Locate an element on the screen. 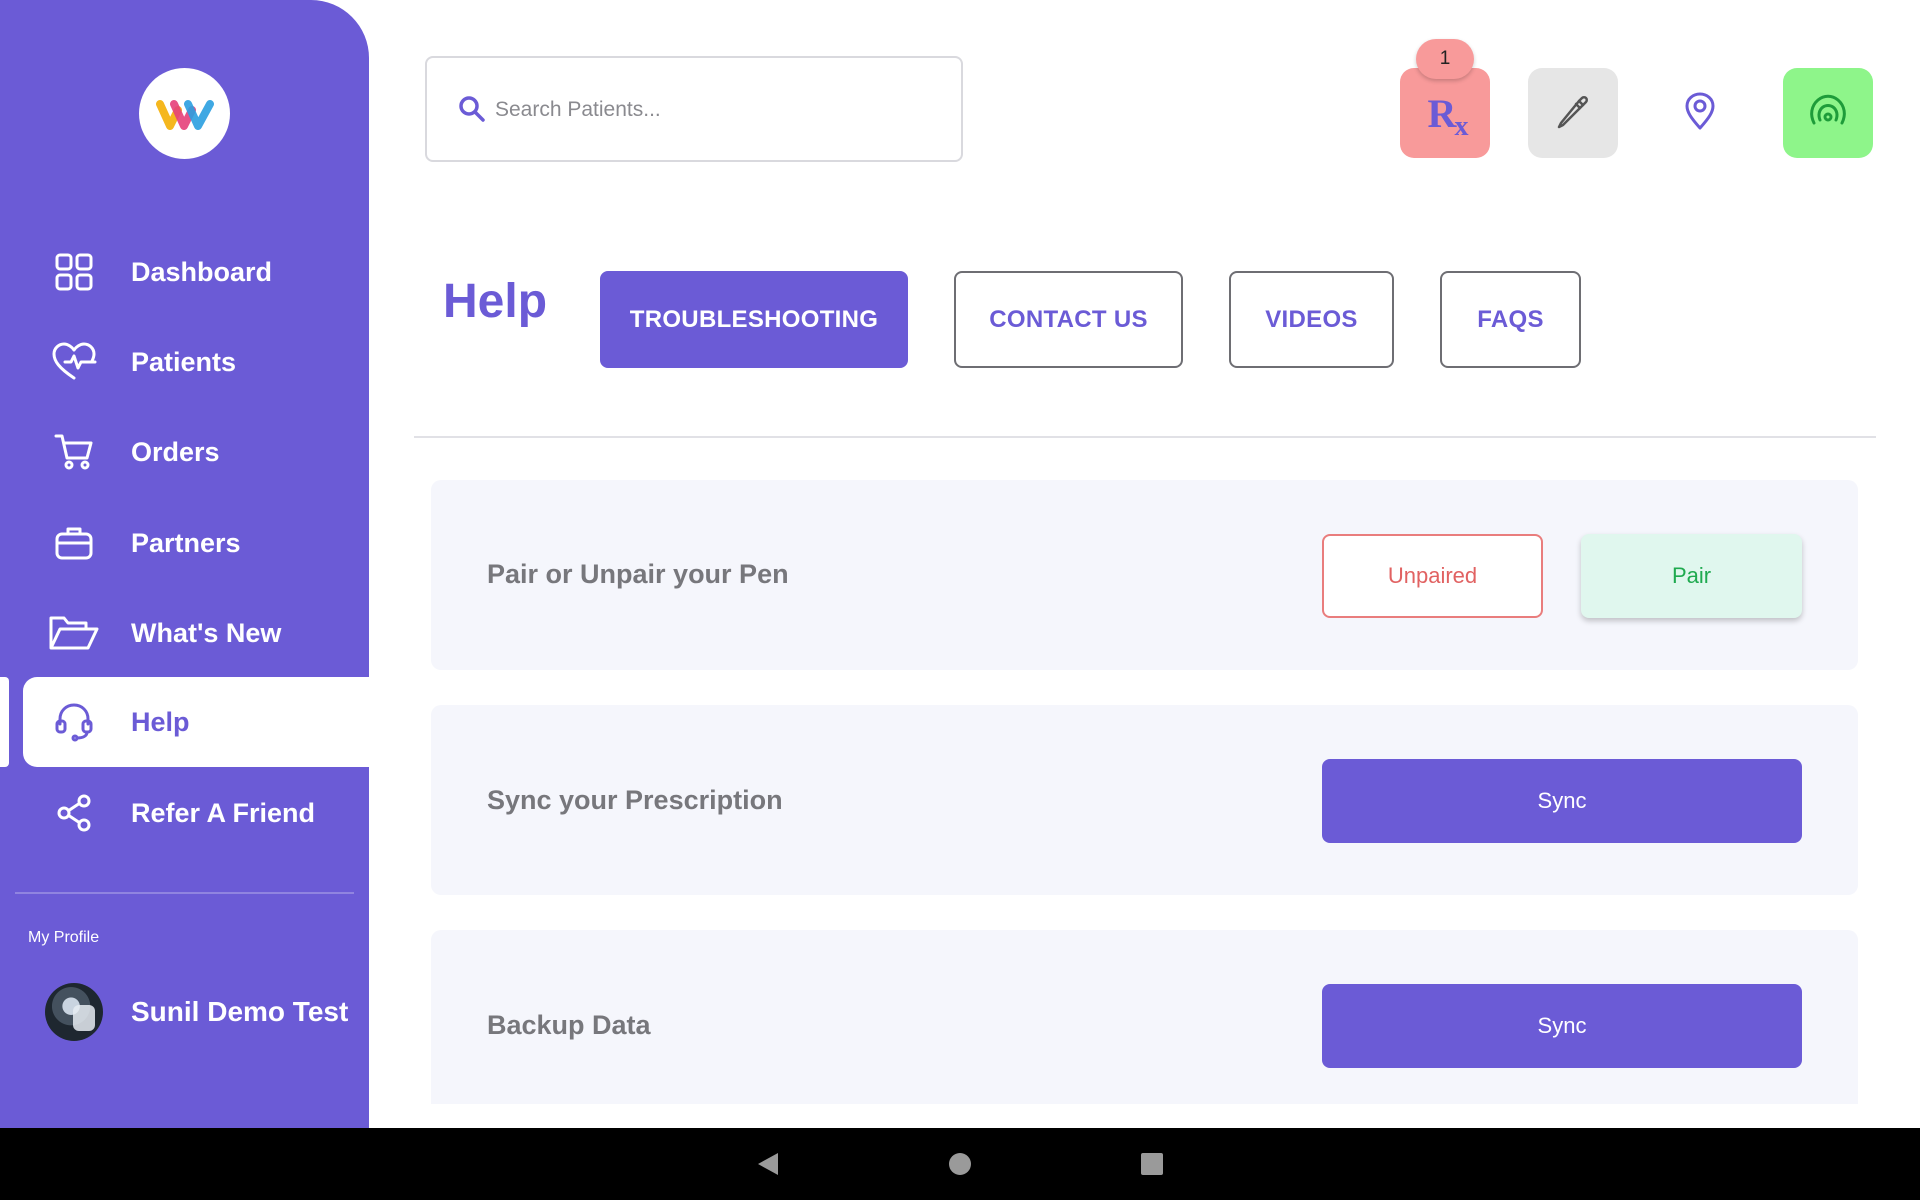 The image size is (1920, 1200). system-navigation-bar is located at coordinates (960, 1164).